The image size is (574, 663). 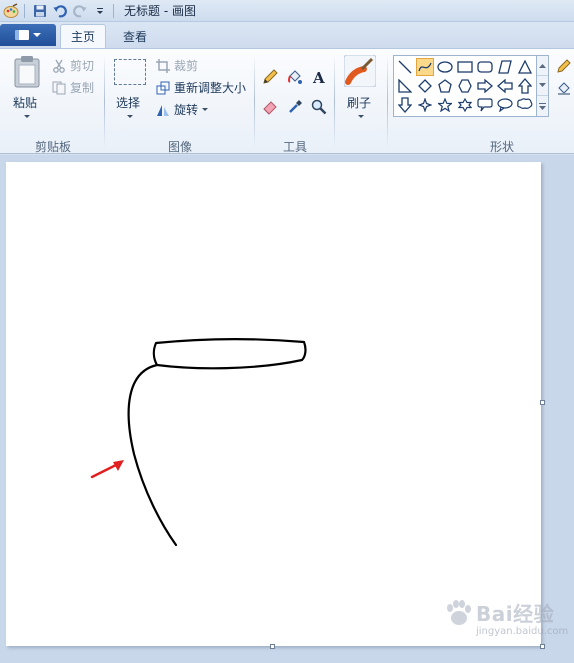 I want to click on text-icon: A, so click(x=319, y=77).